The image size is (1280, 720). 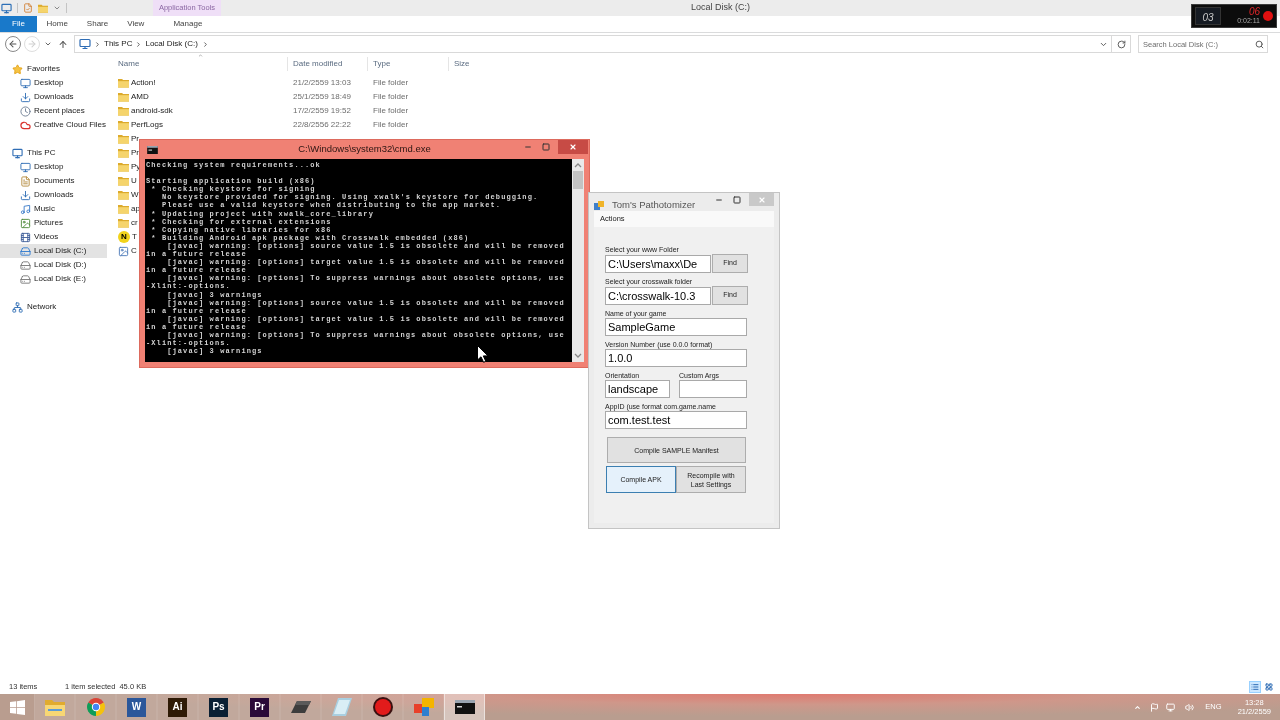 I want to click on text-field, so click(x=713, y=389).